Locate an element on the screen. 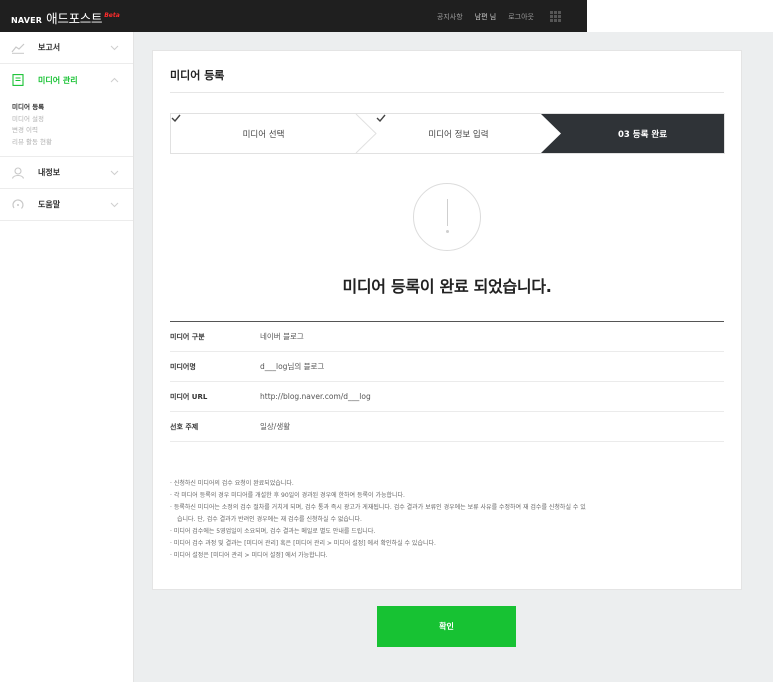  sidebar-item-label: 보고서 is located at coordinates (49, 47).